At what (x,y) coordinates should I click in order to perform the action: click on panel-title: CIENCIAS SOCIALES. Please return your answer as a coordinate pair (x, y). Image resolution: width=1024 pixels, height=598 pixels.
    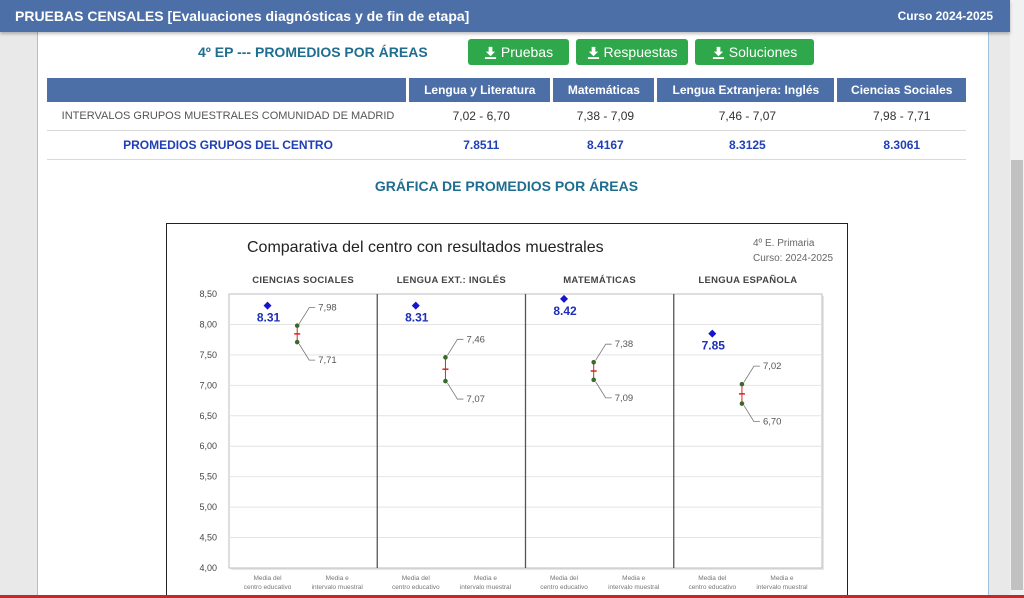
    Looking at the image, I should click on (303, 280).